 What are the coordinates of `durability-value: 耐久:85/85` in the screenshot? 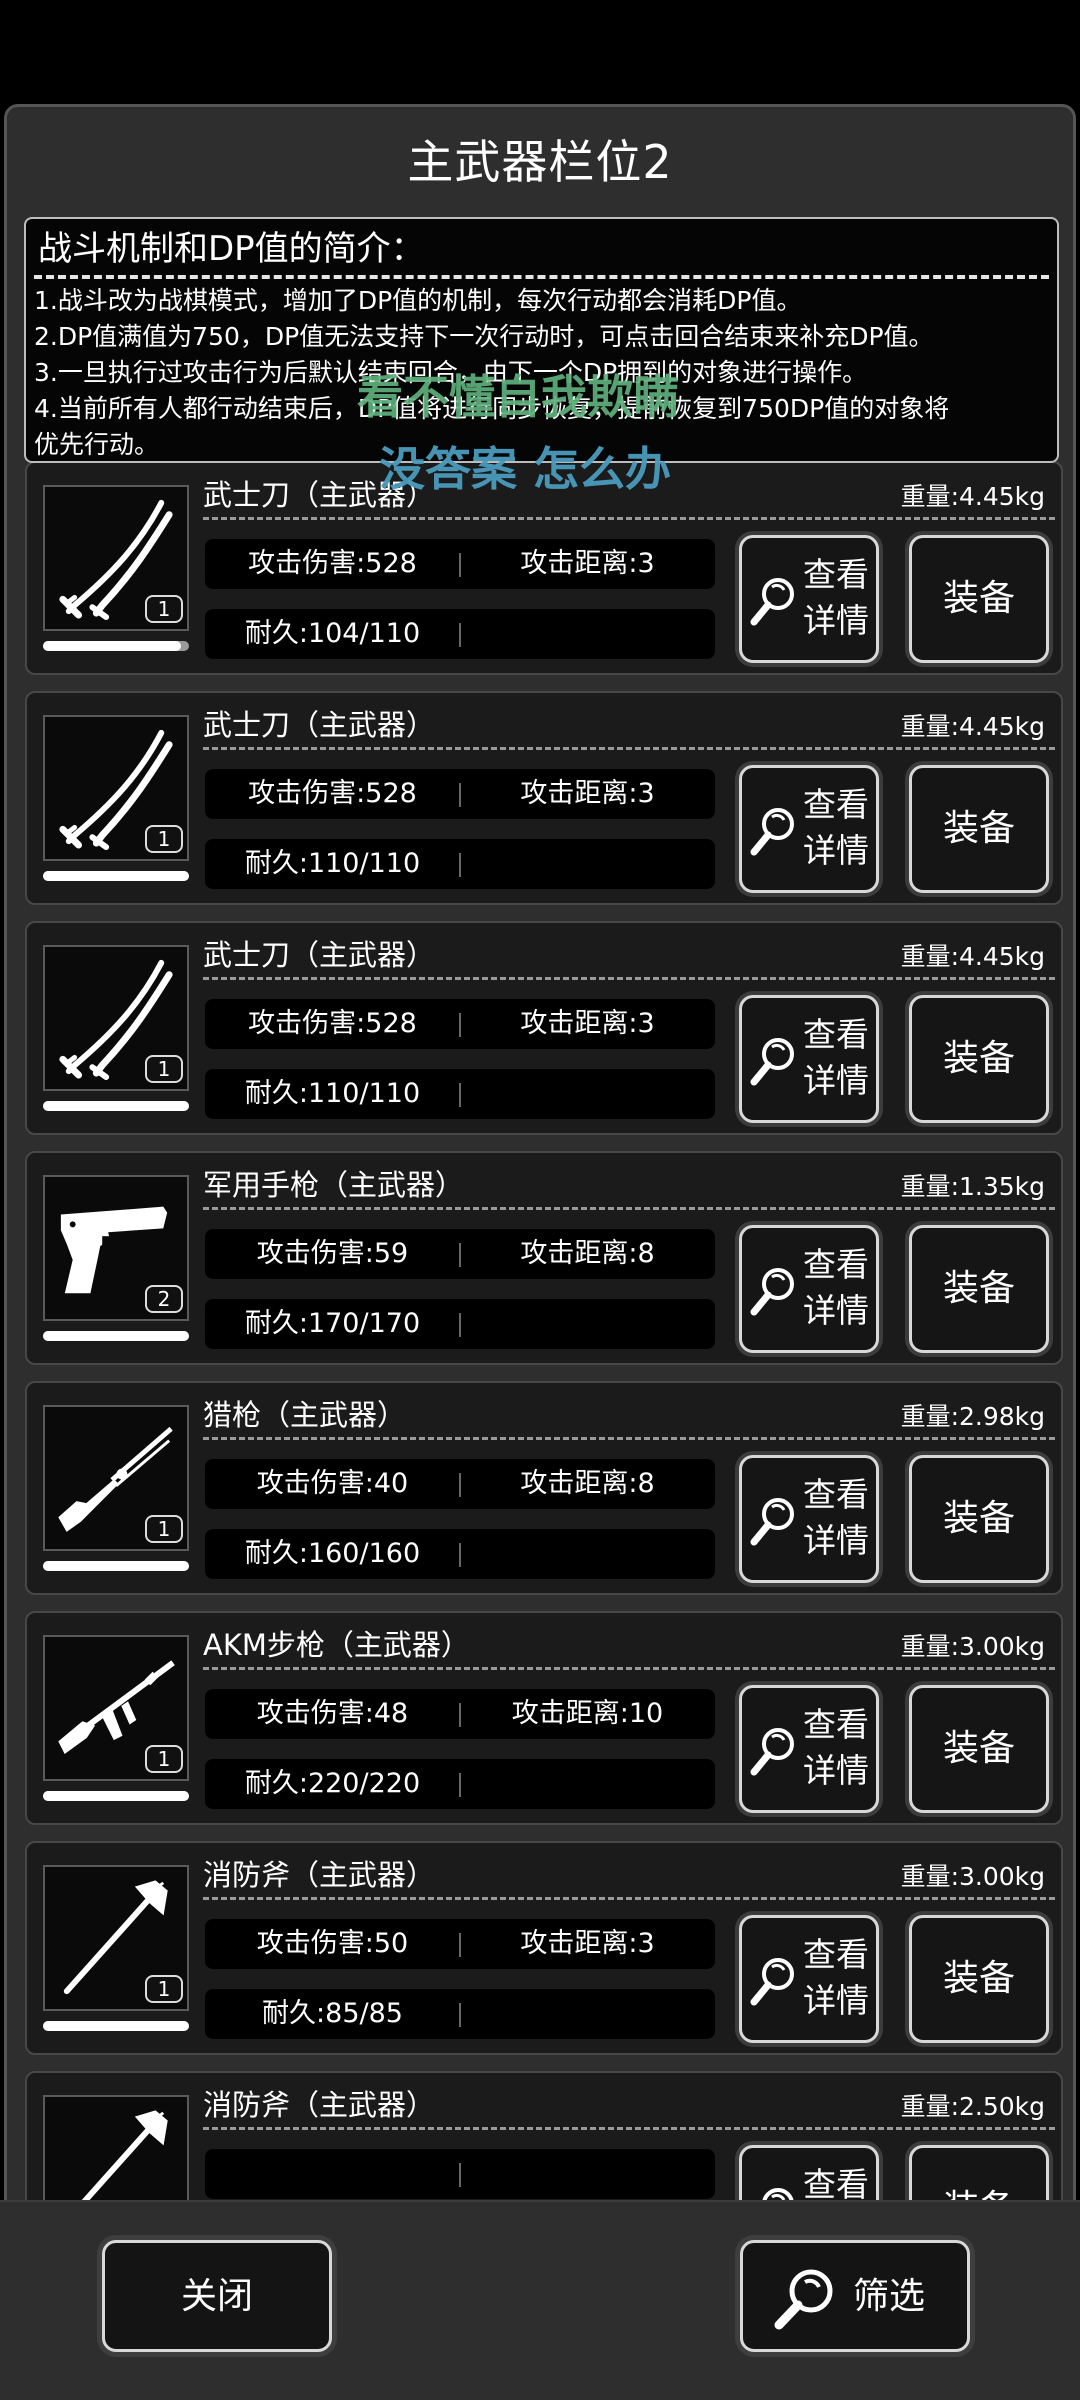 It's located at (332, 2013).